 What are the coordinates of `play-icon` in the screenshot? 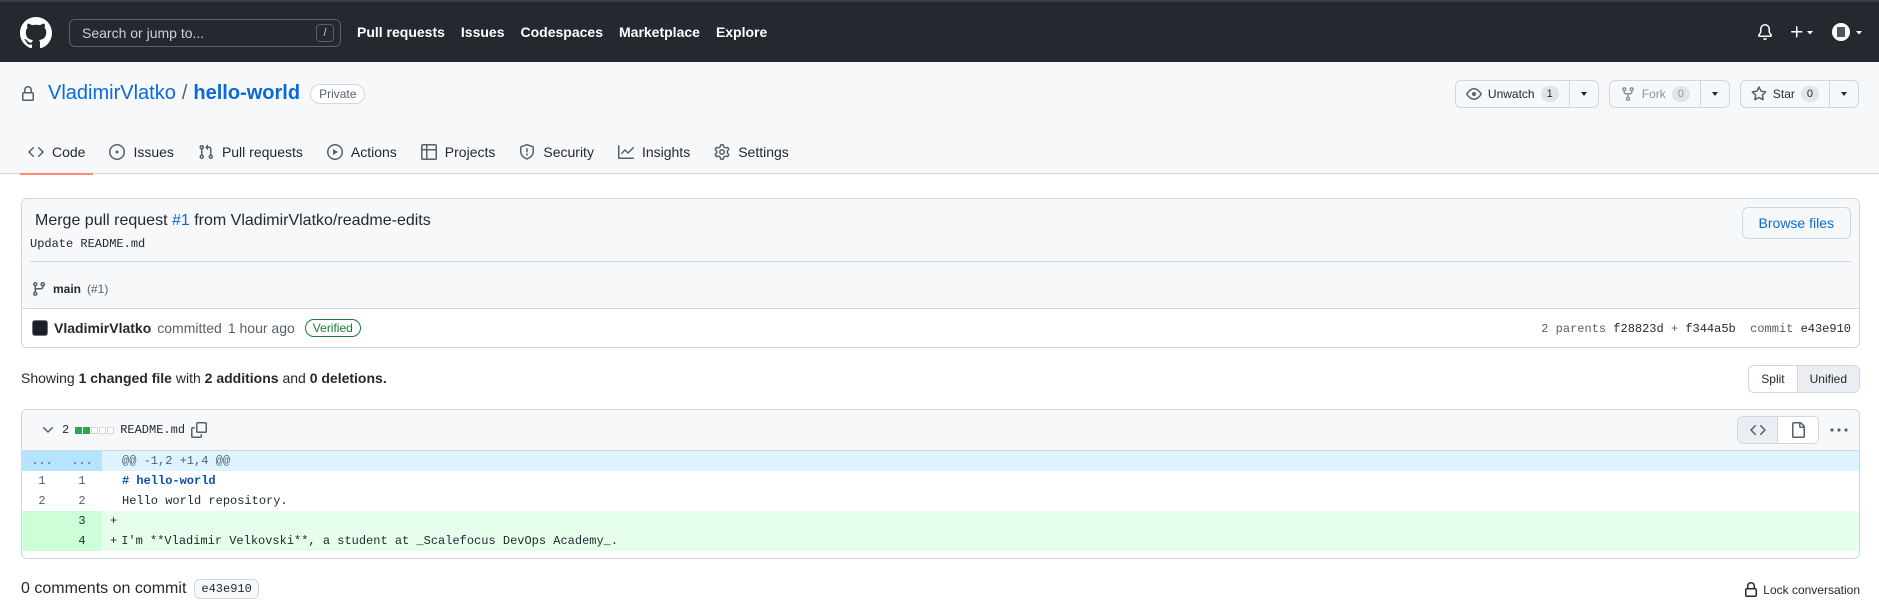 It's located at (334, 152).